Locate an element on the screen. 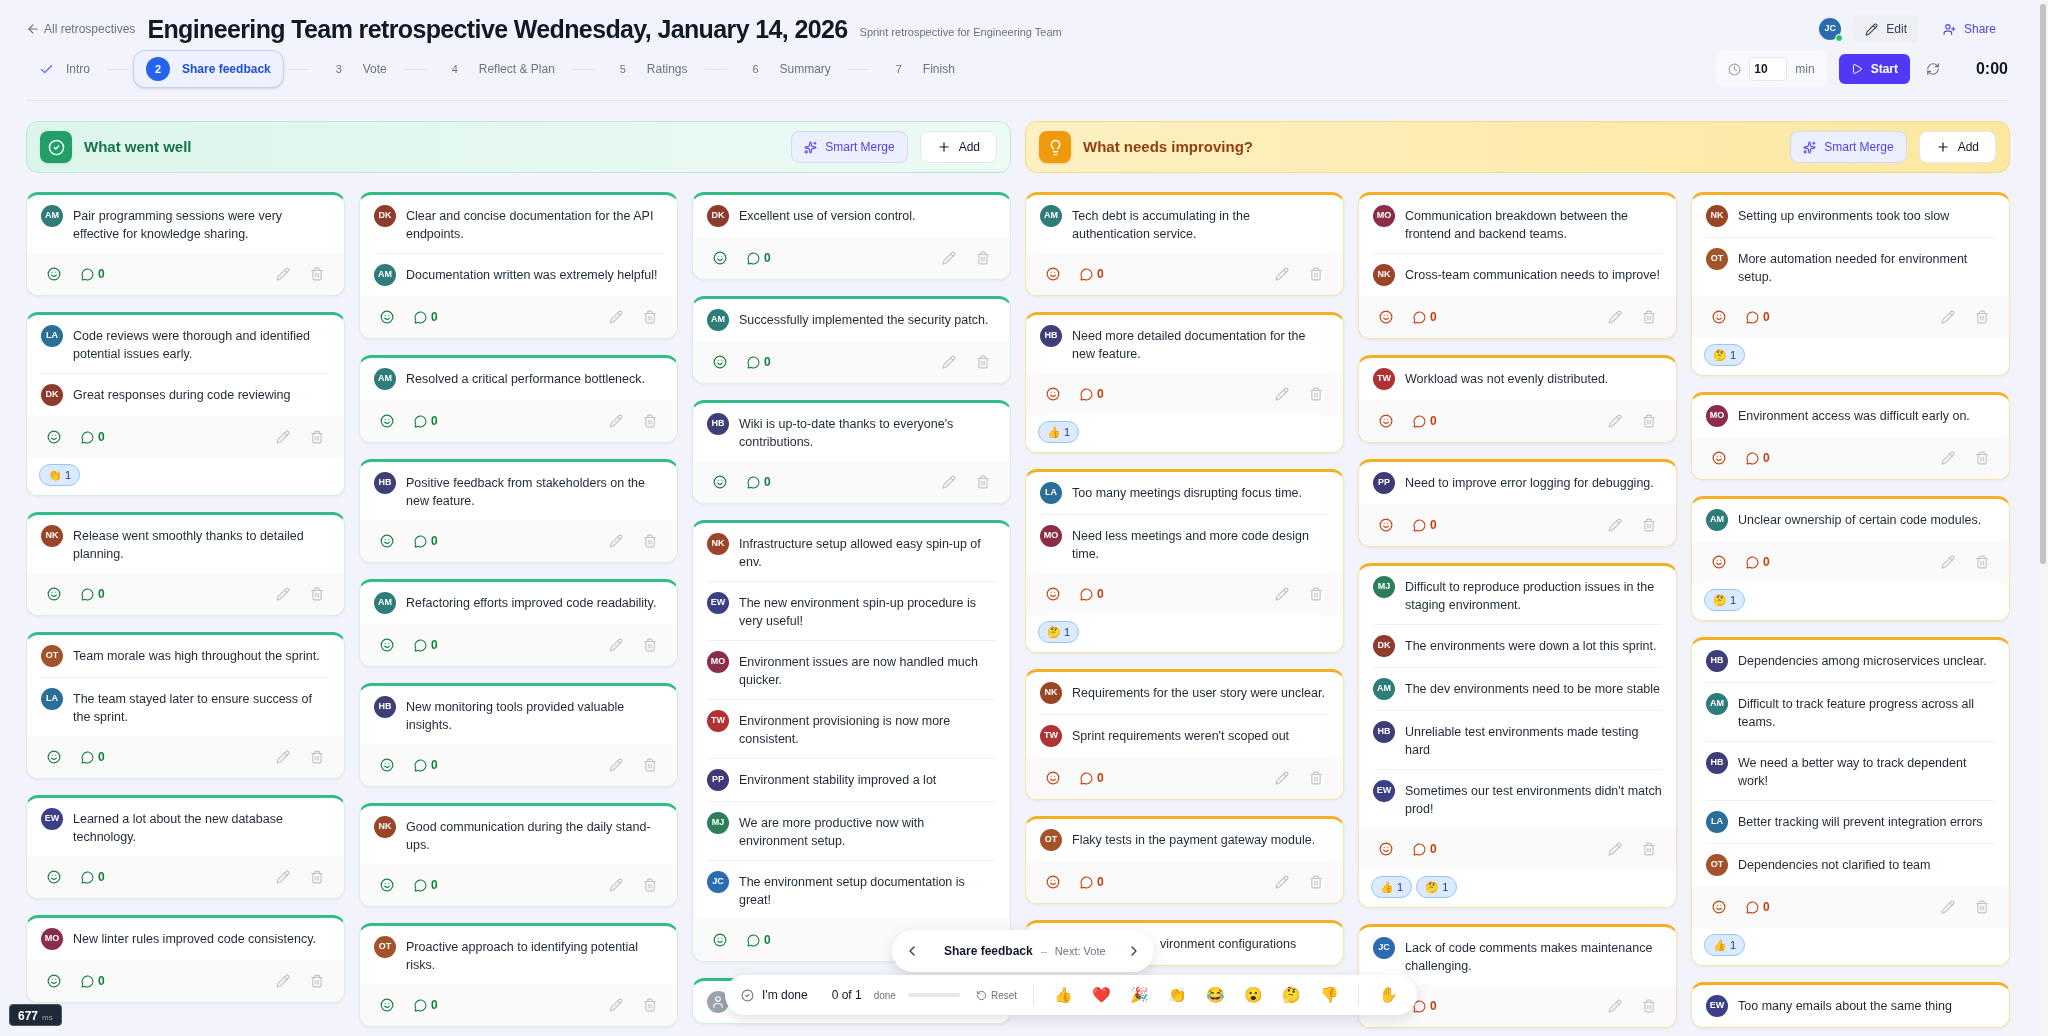 The image size is (2048, 1036). edit-button: Edit is located at coordinates (1886, 29).